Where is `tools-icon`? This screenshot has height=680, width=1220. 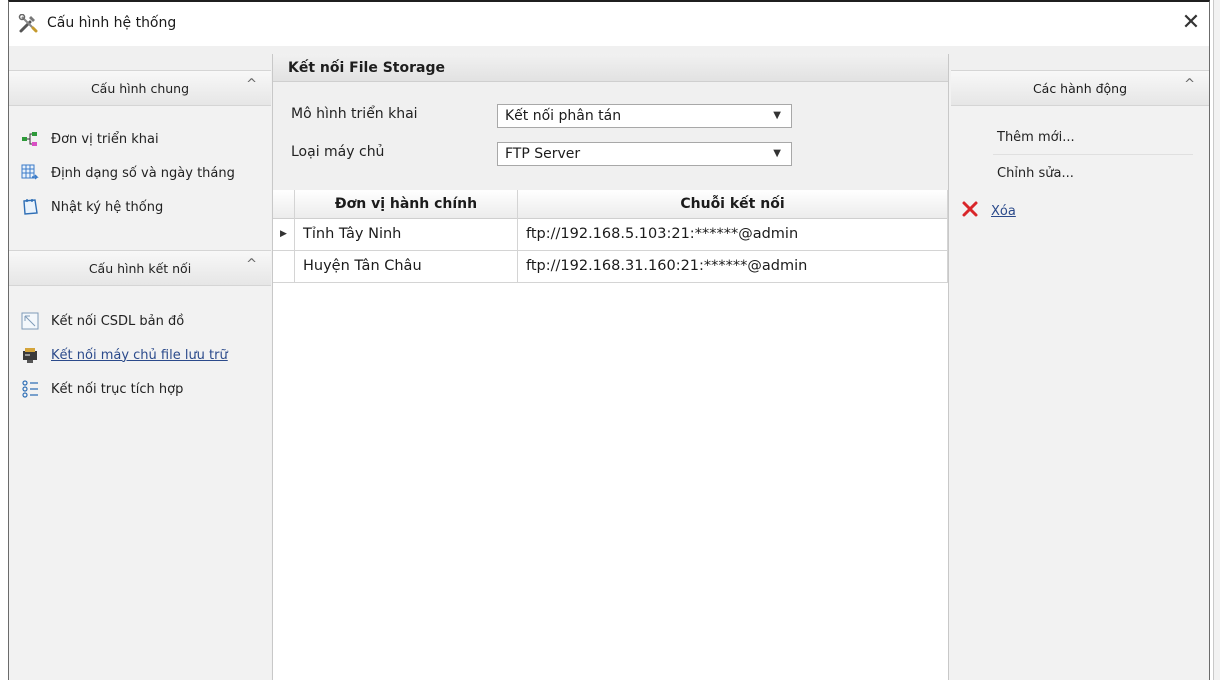 tools-icon is located at coordinates (28, 23).